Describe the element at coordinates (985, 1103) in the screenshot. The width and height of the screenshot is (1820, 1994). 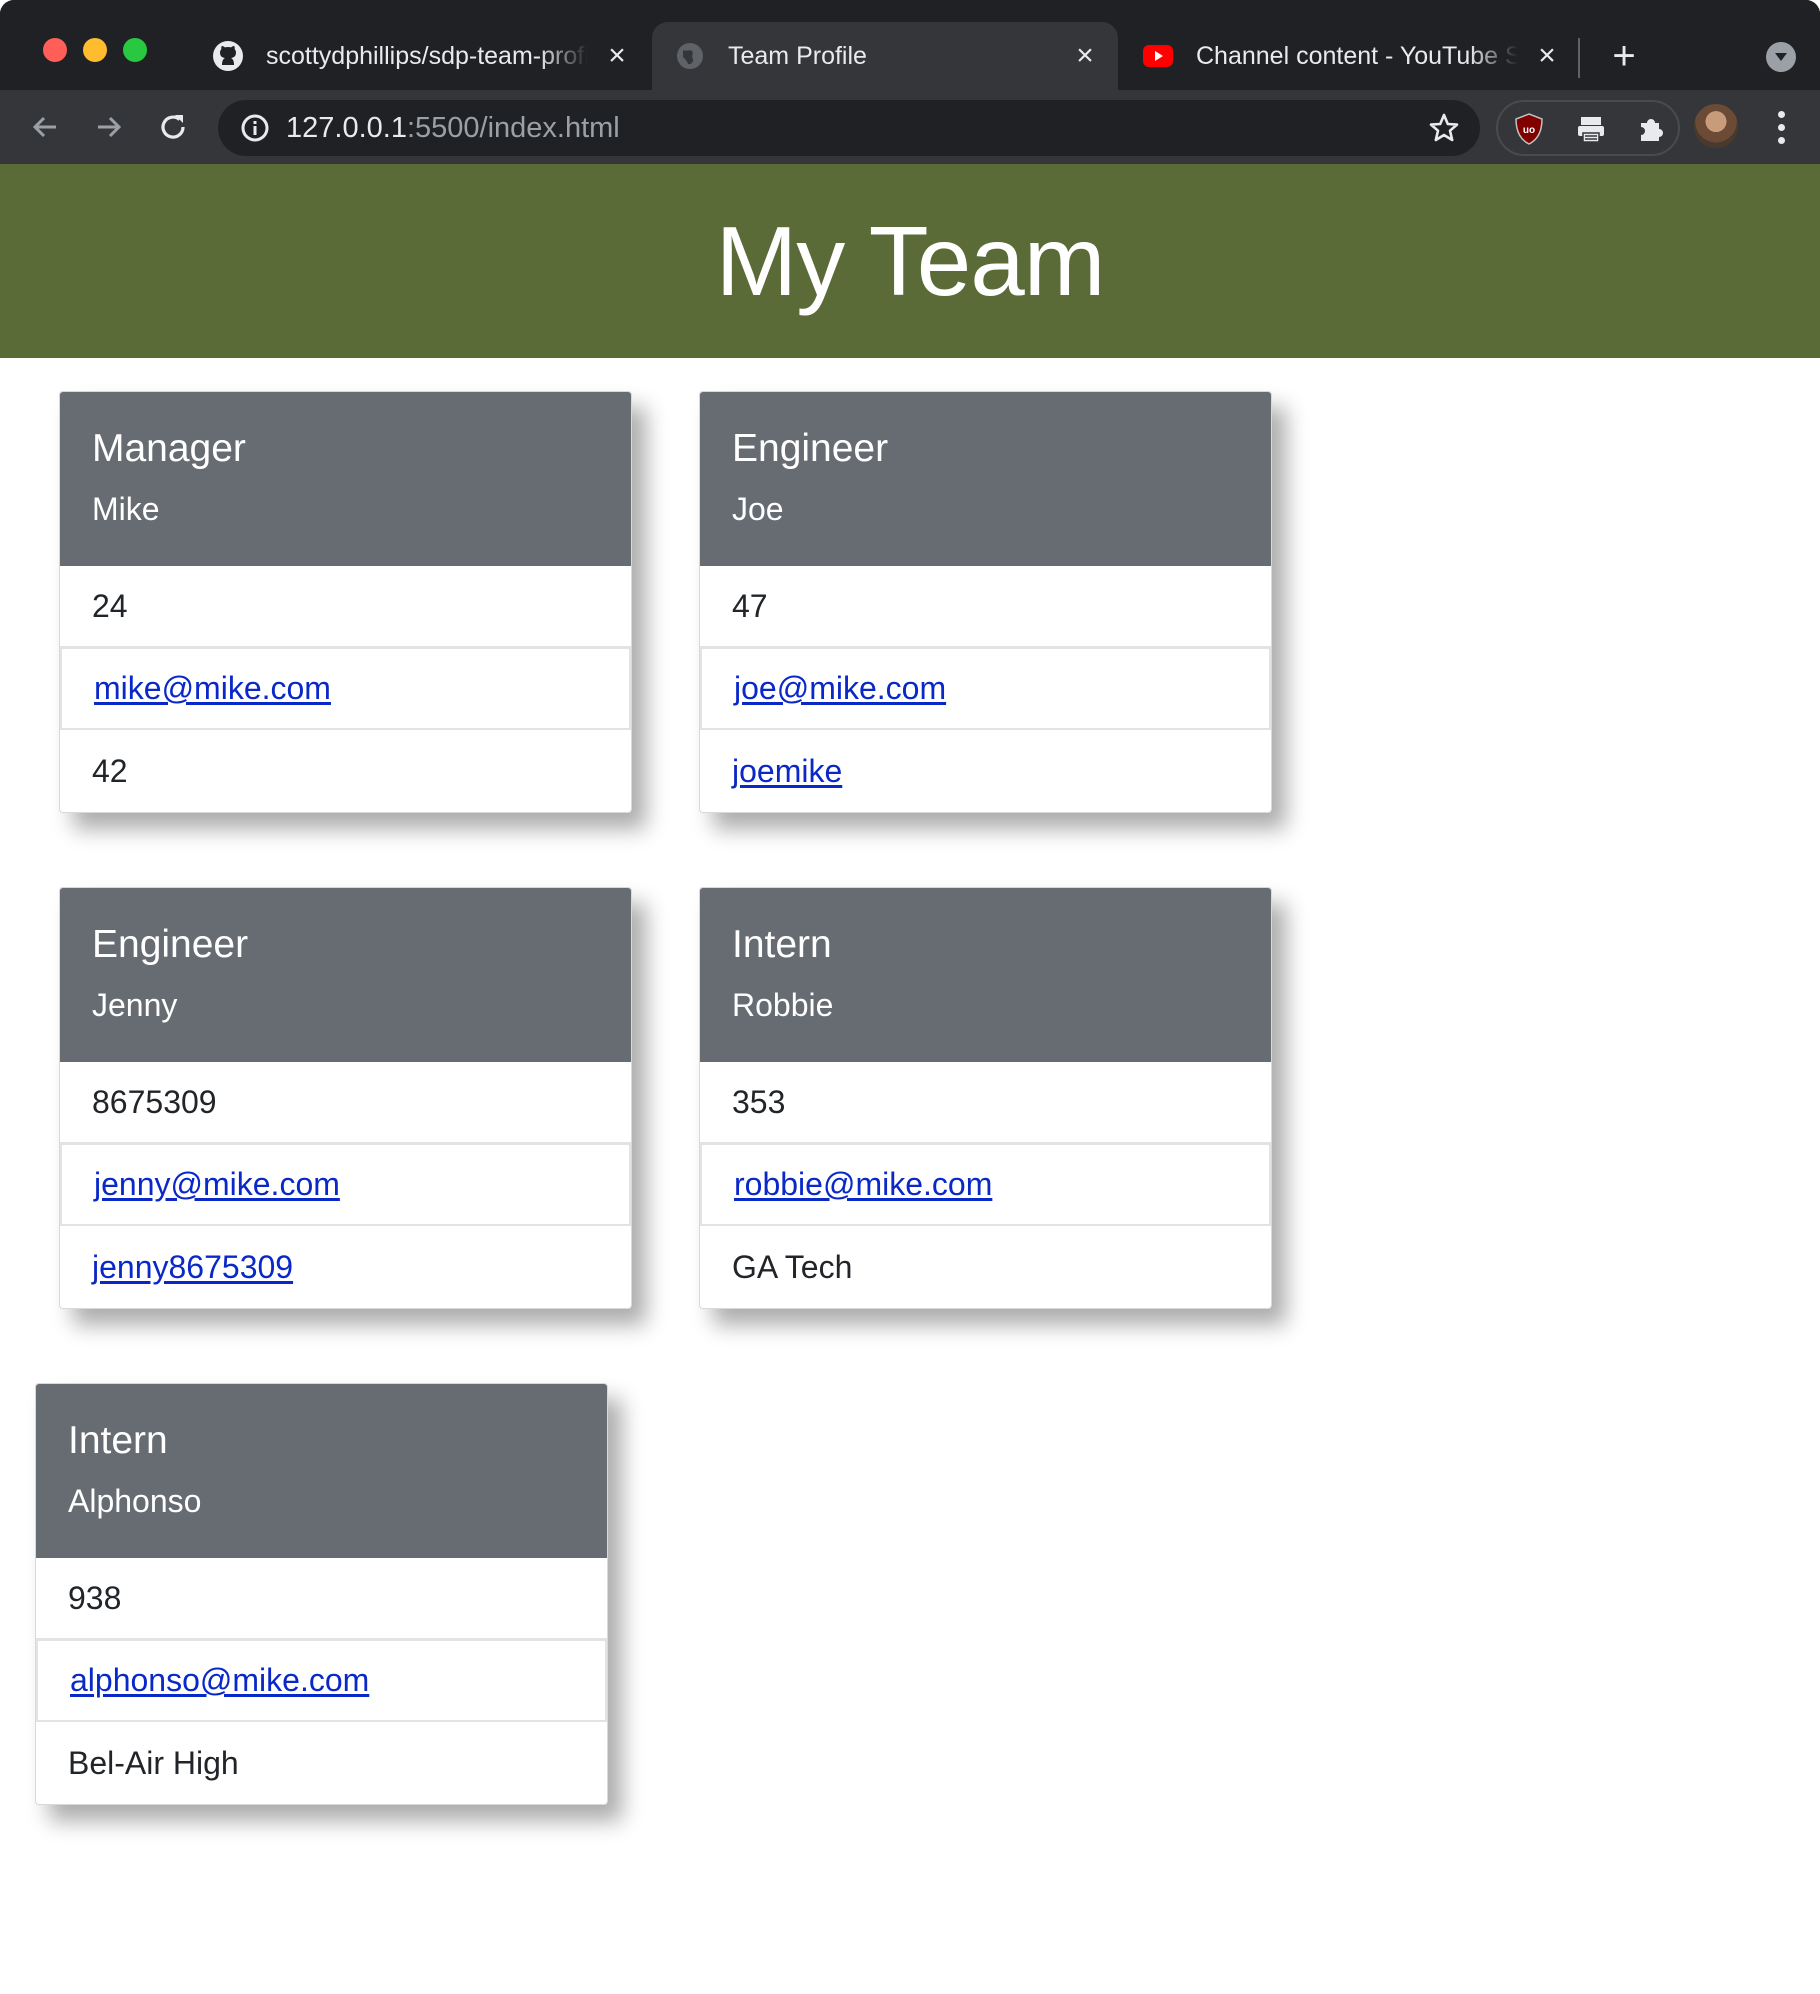
I see `card-id: 353` at that location.